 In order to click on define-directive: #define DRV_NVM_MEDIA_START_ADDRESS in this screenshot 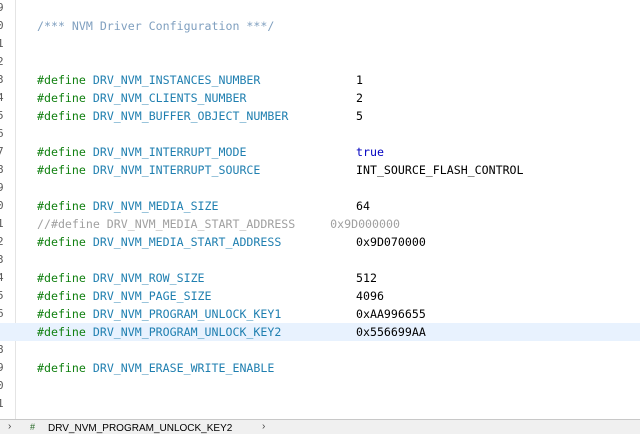, I will do `click(159, 242)`.